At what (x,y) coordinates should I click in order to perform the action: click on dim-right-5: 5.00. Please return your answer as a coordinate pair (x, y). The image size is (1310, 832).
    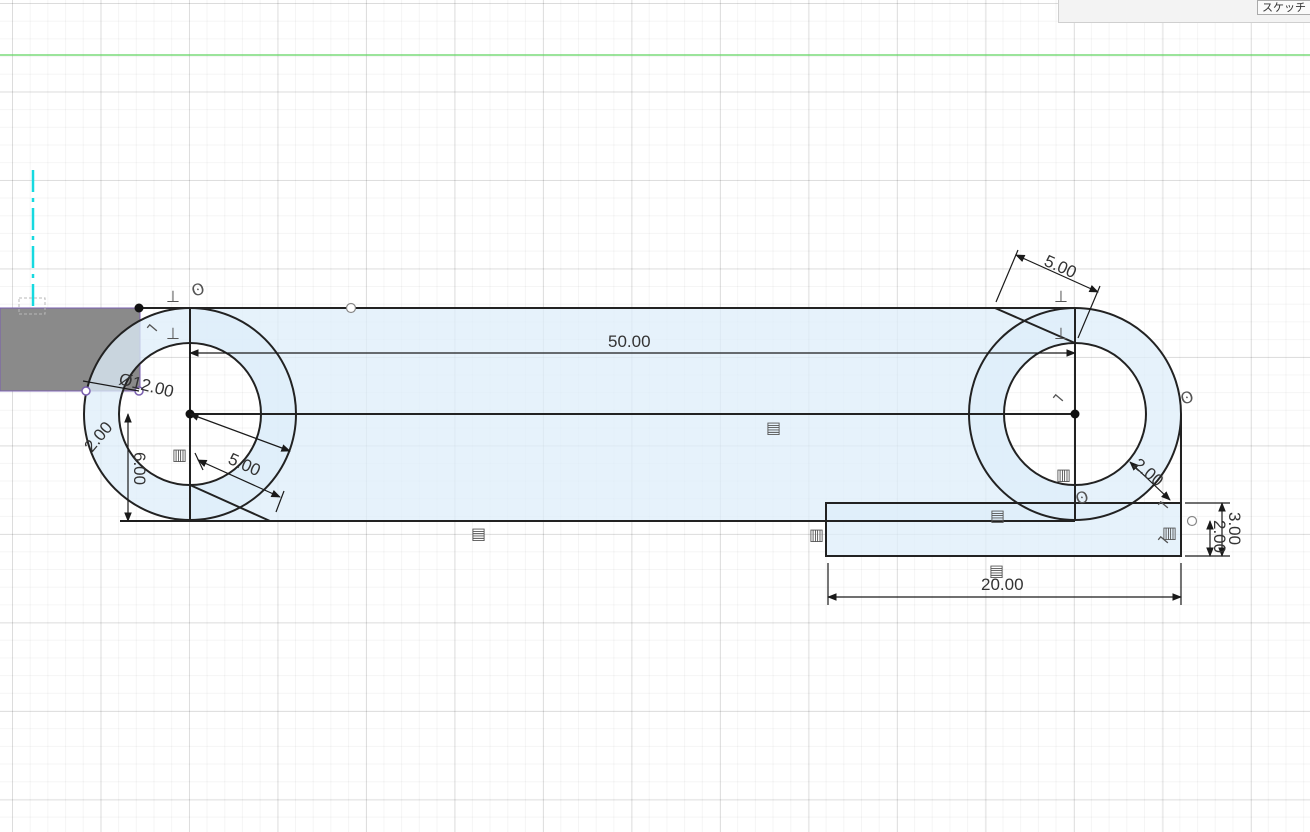
    Looking at the image, I should click on (1060, 266).